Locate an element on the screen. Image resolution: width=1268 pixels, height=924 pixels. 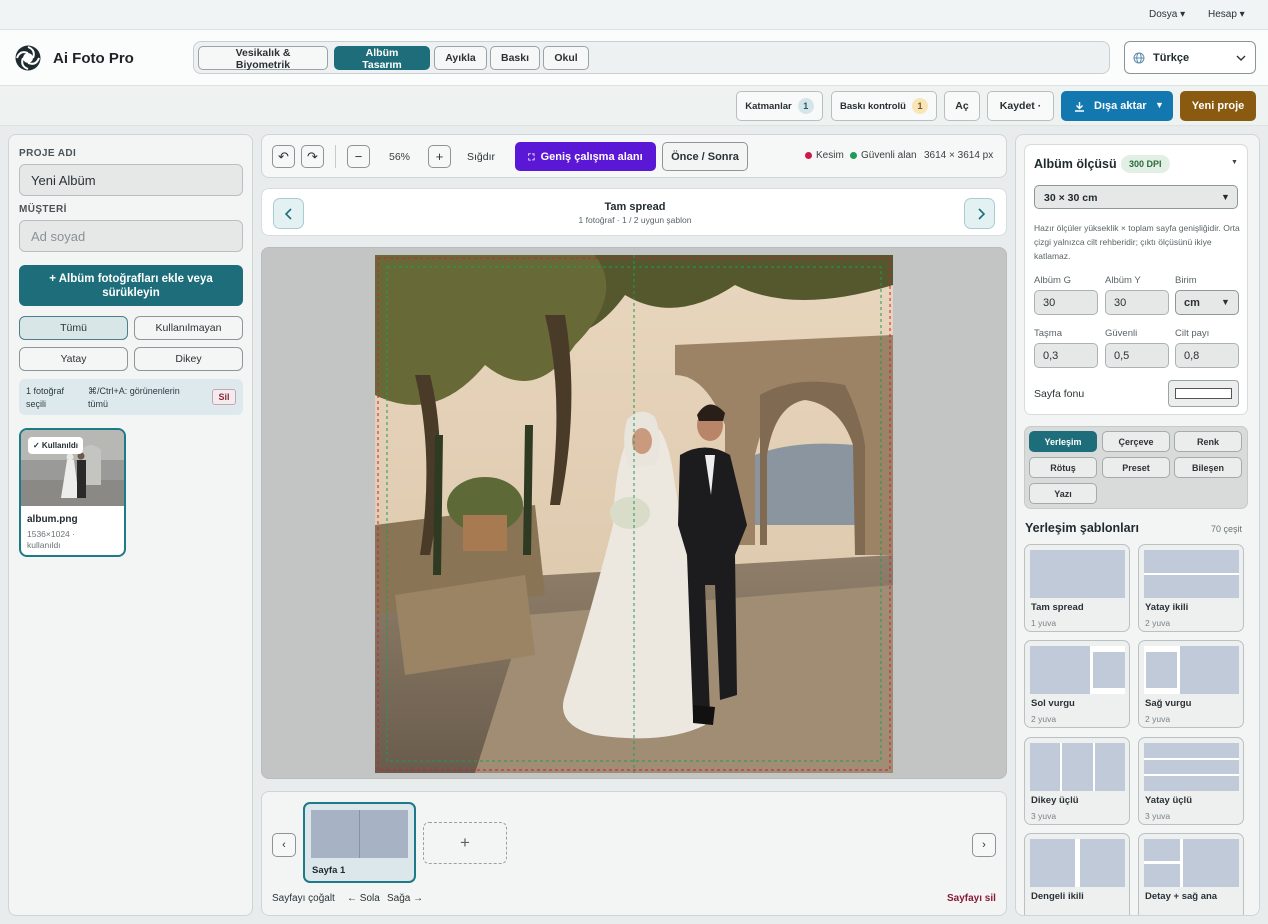
open-button: Aç is located at coordinates (962, 106).